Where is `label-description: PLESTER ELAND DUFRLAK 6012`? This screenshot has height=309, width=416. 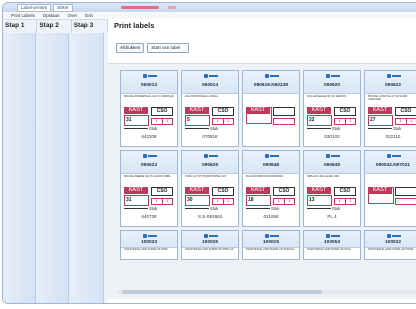
label-description: PLESTER ELAND DUFRLAK 6012 is located at coordinates (329, 249).